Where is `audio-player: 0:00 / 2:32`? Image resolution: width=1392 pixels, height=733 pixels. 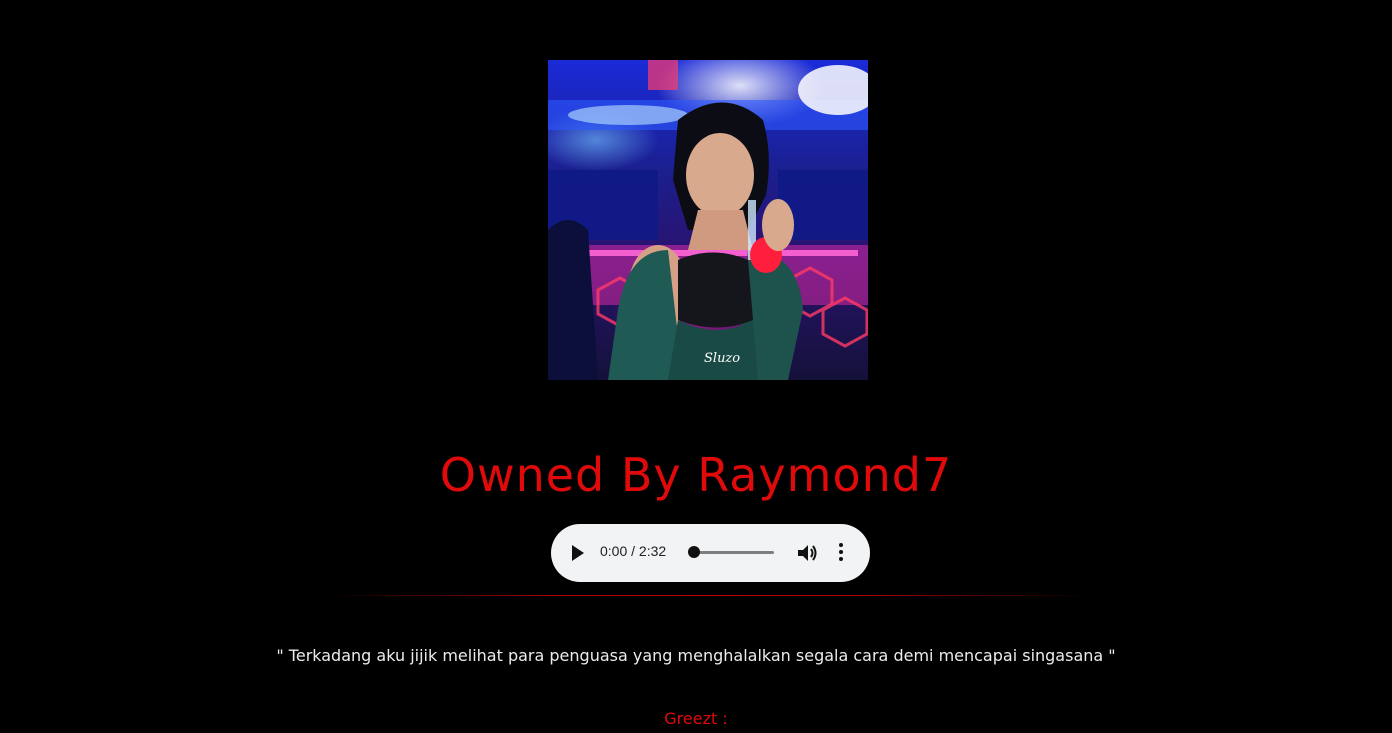
audio-player: 0:00 / 2:32 is located at coordinates (710, 553).